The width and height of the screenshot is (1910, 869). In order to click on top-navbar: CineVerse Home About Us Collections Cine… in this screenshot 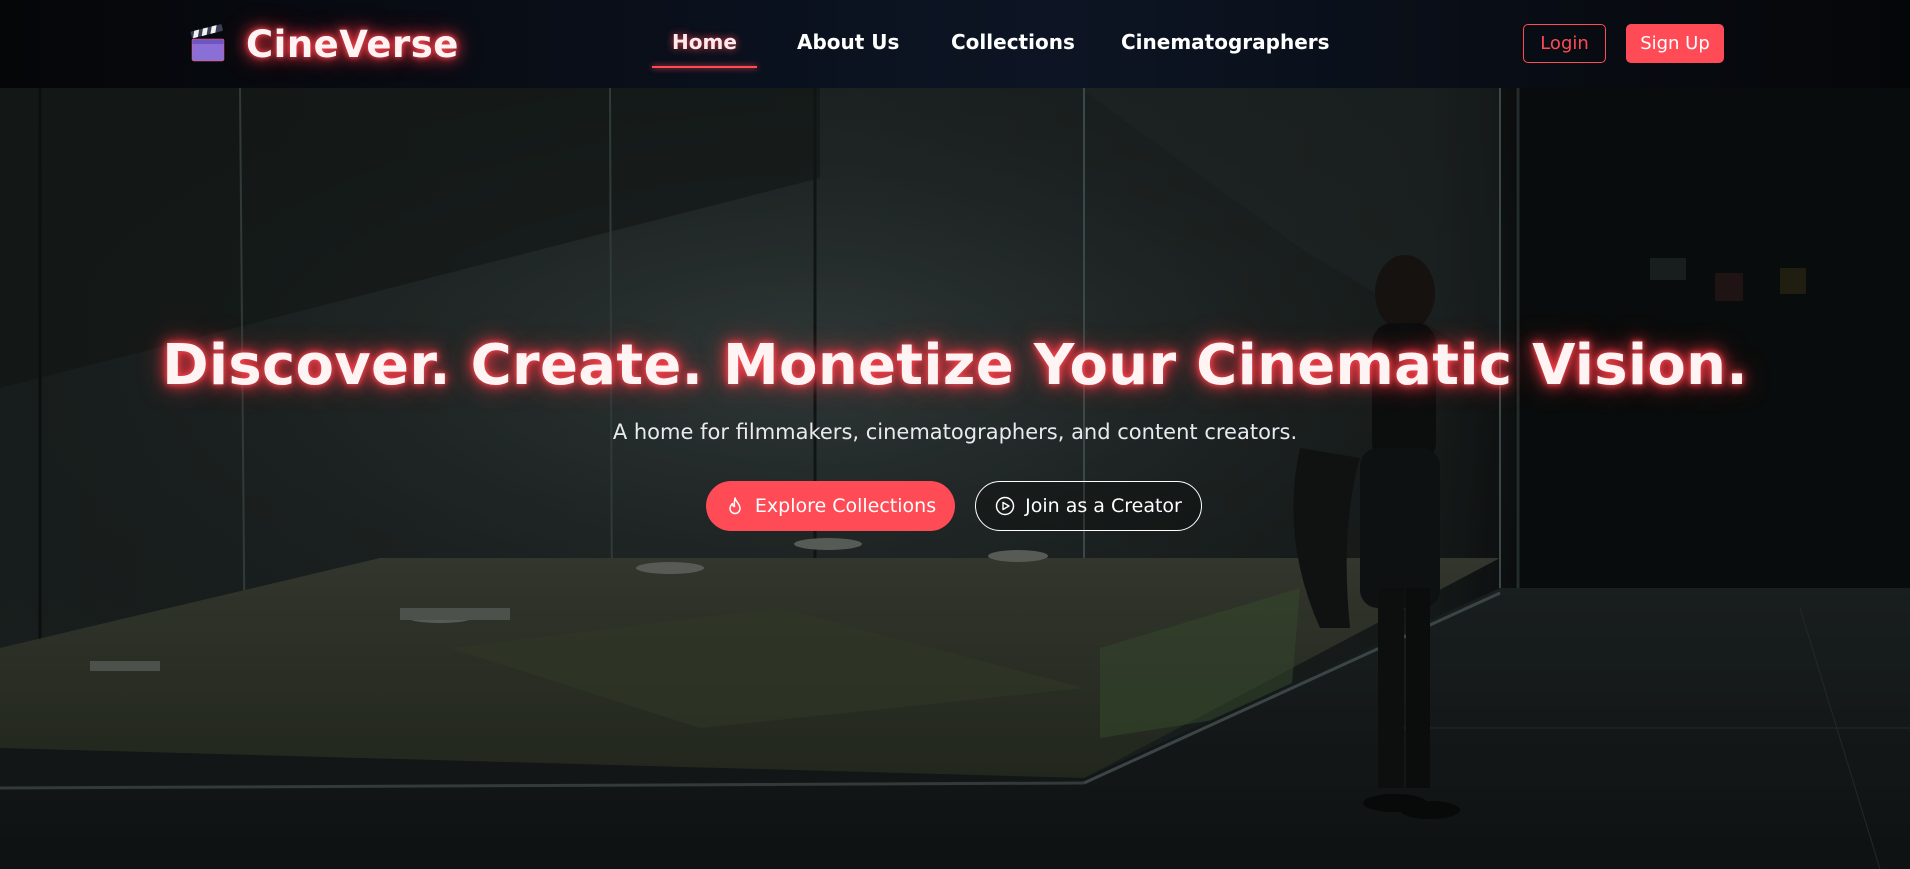, I will do `click(955, 44)`.